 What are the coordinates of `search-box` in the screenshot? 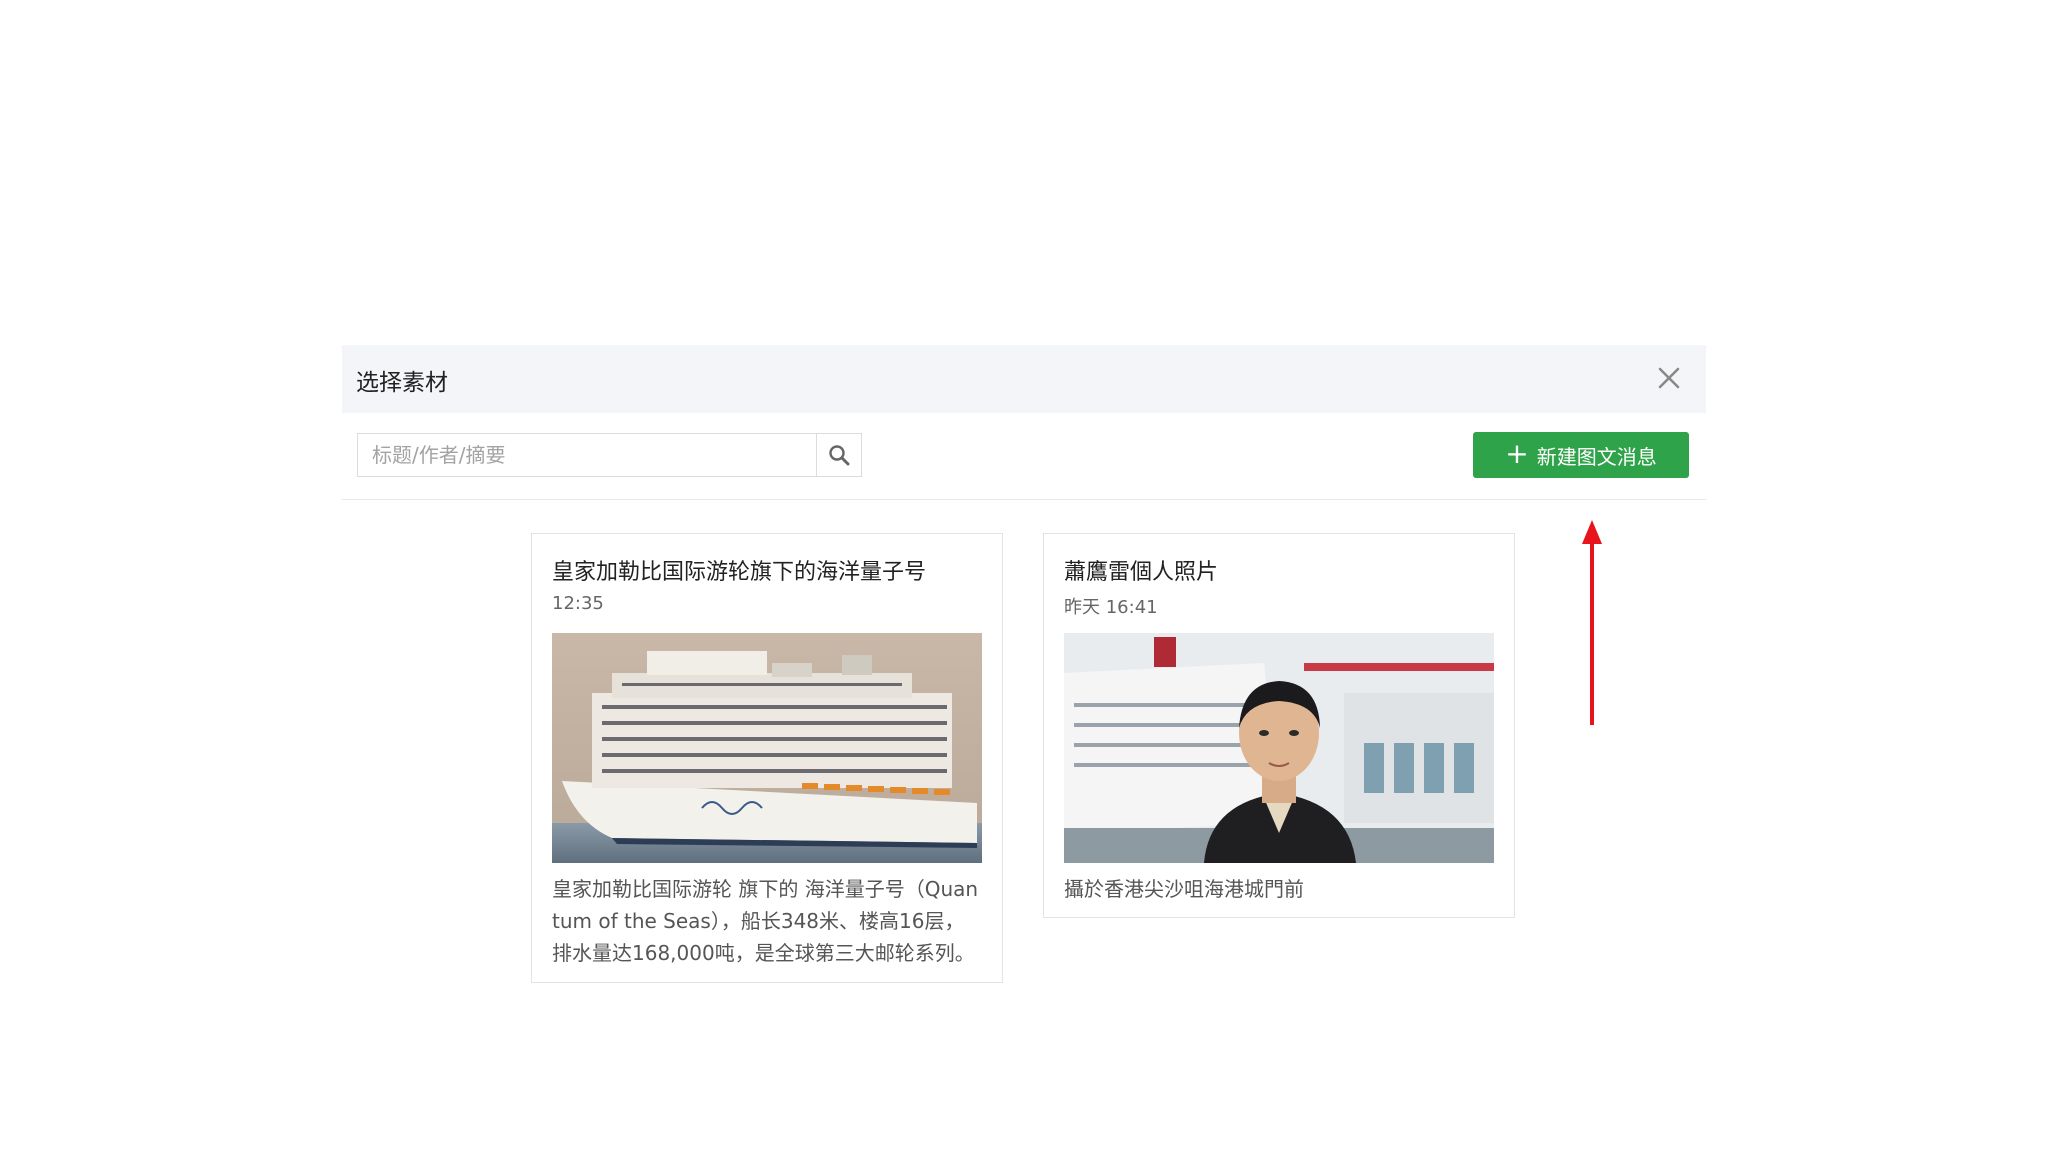 It's located at (609, 455).